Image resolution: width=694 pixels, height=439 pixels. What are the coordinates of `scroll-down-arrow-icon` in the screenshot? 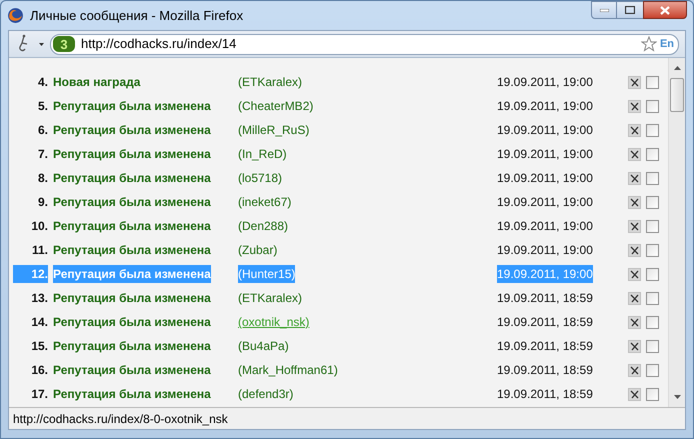 It's located at (677, 397).